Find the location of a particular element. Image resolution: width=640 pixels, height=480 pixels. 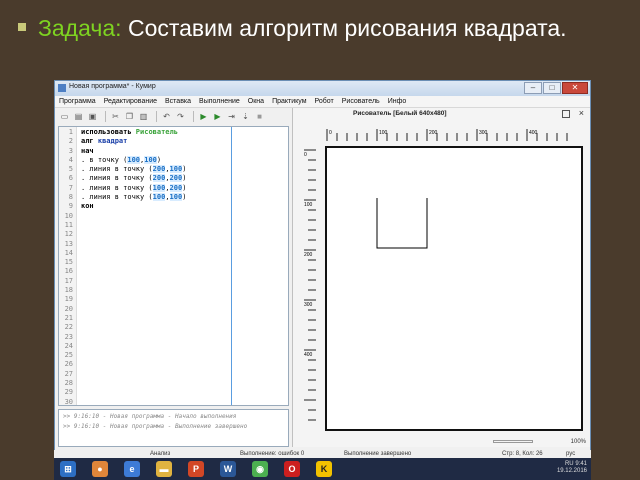

tray-time: 9:41 is located at coordinates (581, 464).